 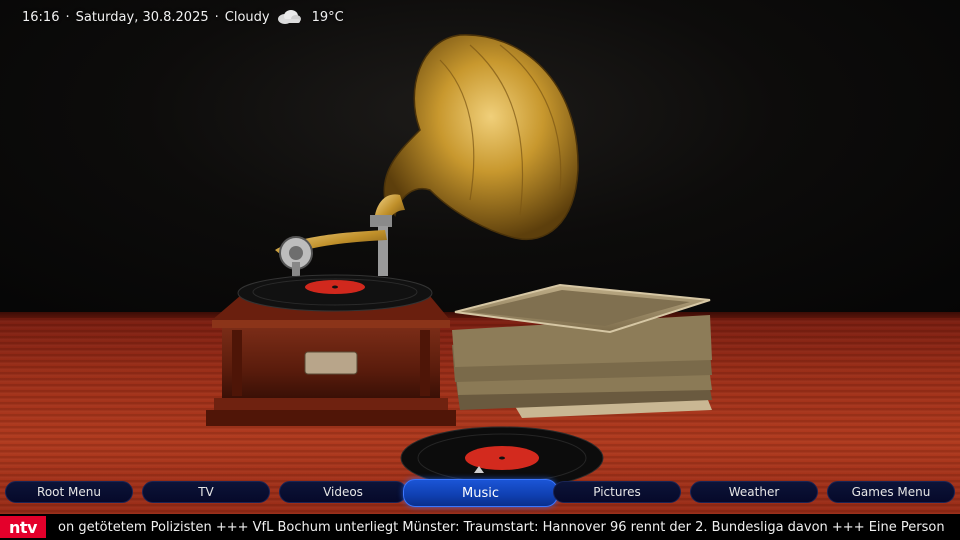 What do you see at coordinates (289, 17) in the screenshot?
I see `cloud-icon` at bounding box center [289, 17].